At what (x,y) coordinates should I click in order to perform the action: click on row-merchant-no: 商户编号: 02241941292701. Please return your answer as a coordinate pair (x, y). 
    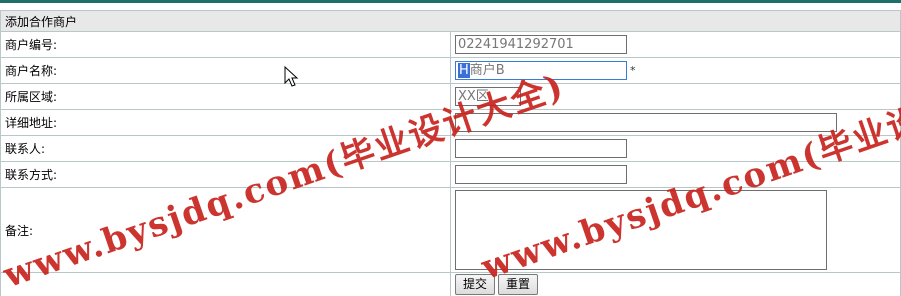
    Looking at the image, I should click on (450, 44).